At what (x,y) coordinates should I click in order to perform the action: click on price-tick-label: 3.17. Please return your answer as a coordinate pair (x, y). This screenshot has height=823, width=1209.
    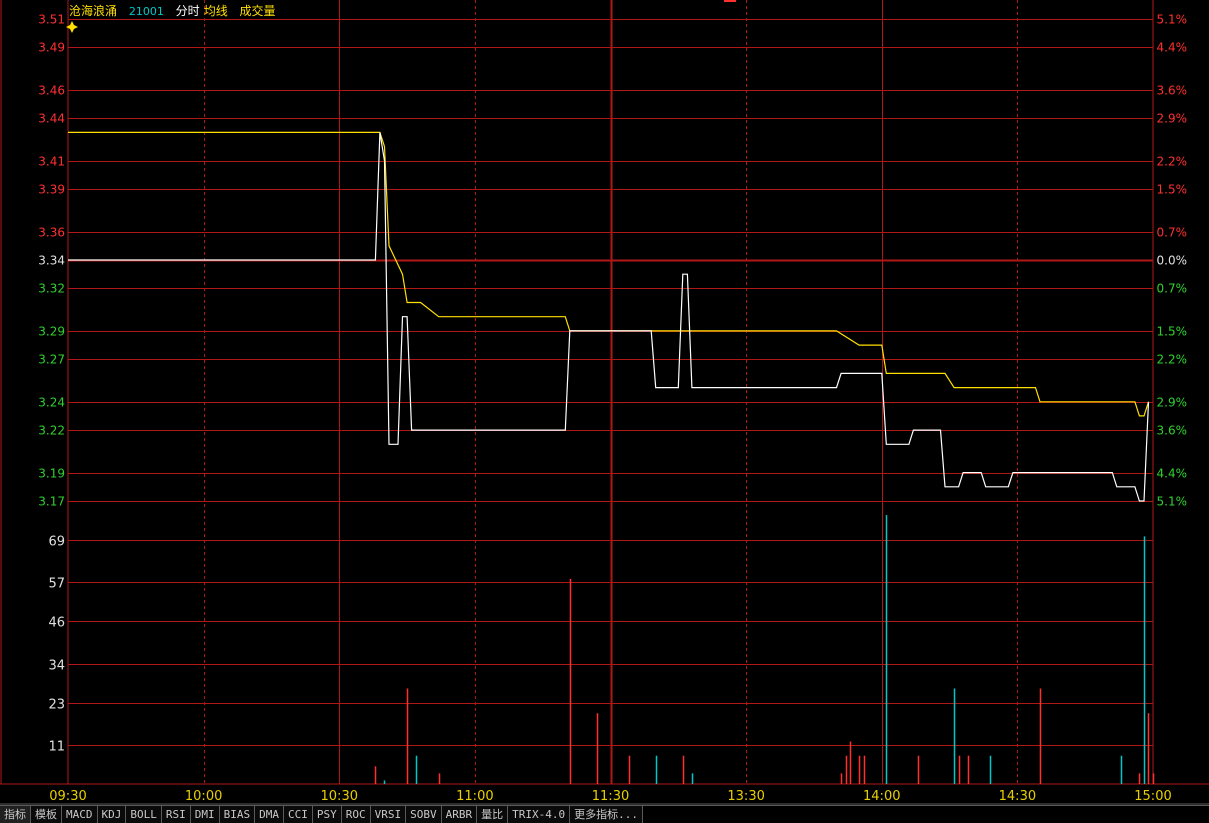
    Looking at the image, I should click on (51, 502).